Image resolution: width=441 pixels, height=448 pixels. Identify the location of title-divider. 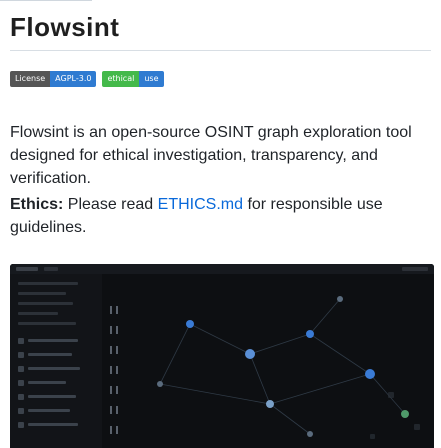
(220, 50).